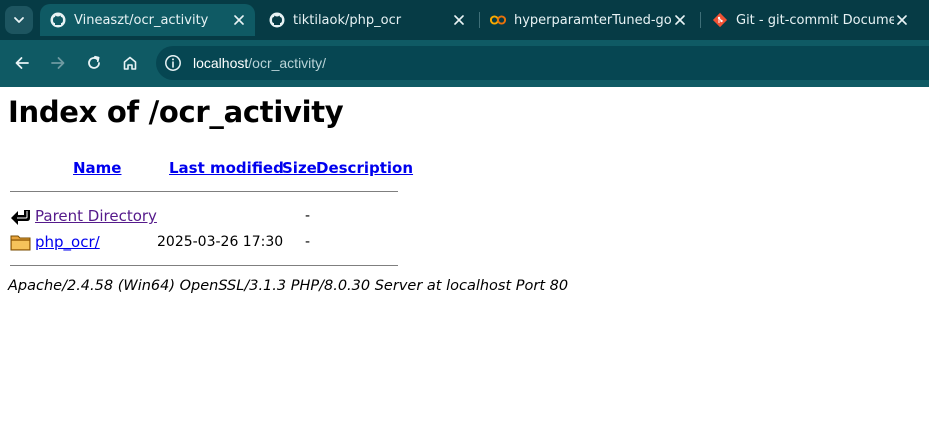  Describe the element at coordinates (593, 20) in the screenshot. I see `tab-title: hyperparamterTuned-good/` at that location.